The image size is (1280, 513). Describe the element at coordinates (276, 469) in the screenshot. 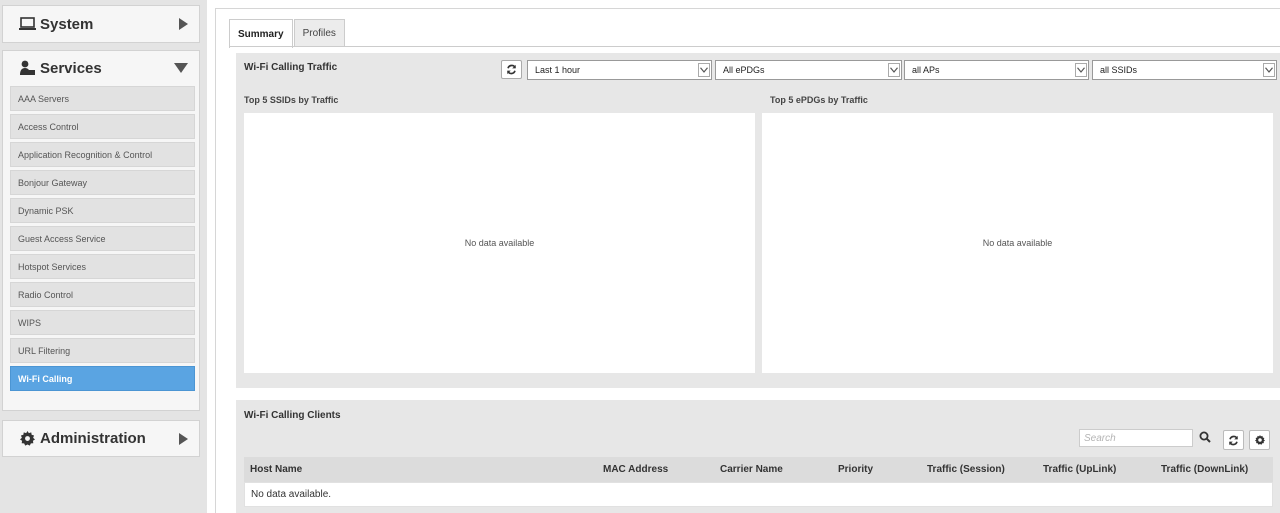

I see `column-host-name: Host Name` at that location.